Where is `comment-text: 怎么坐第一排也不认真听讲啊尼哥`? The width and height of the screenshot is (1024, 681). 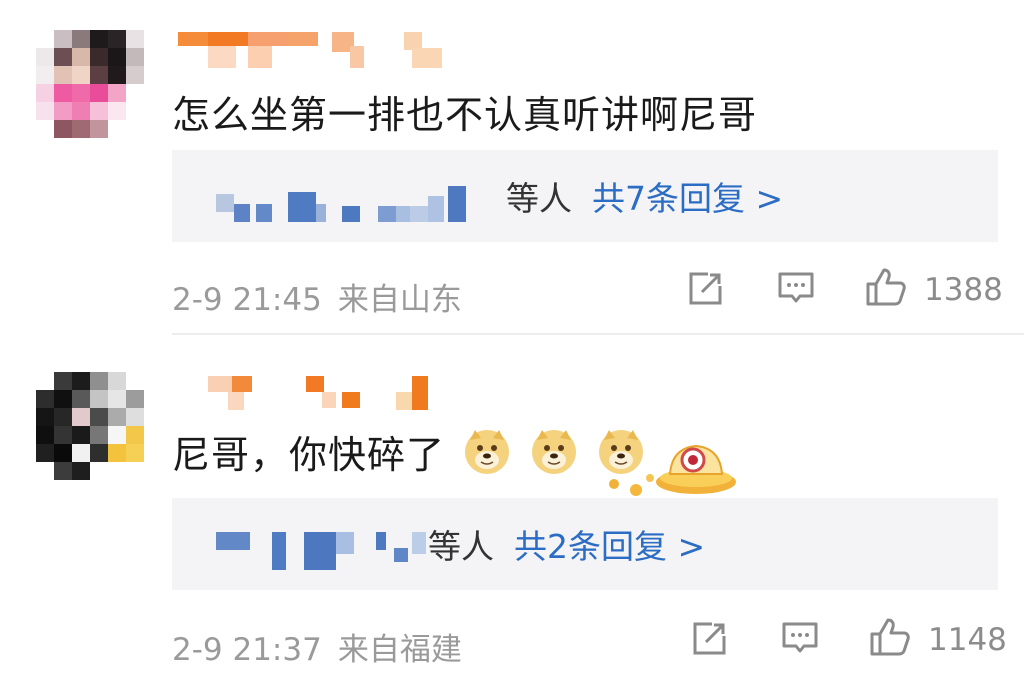
comment-text: 怎么坐第一排也不认真听讲啊尼哥 is located at coordinates (465, 115).